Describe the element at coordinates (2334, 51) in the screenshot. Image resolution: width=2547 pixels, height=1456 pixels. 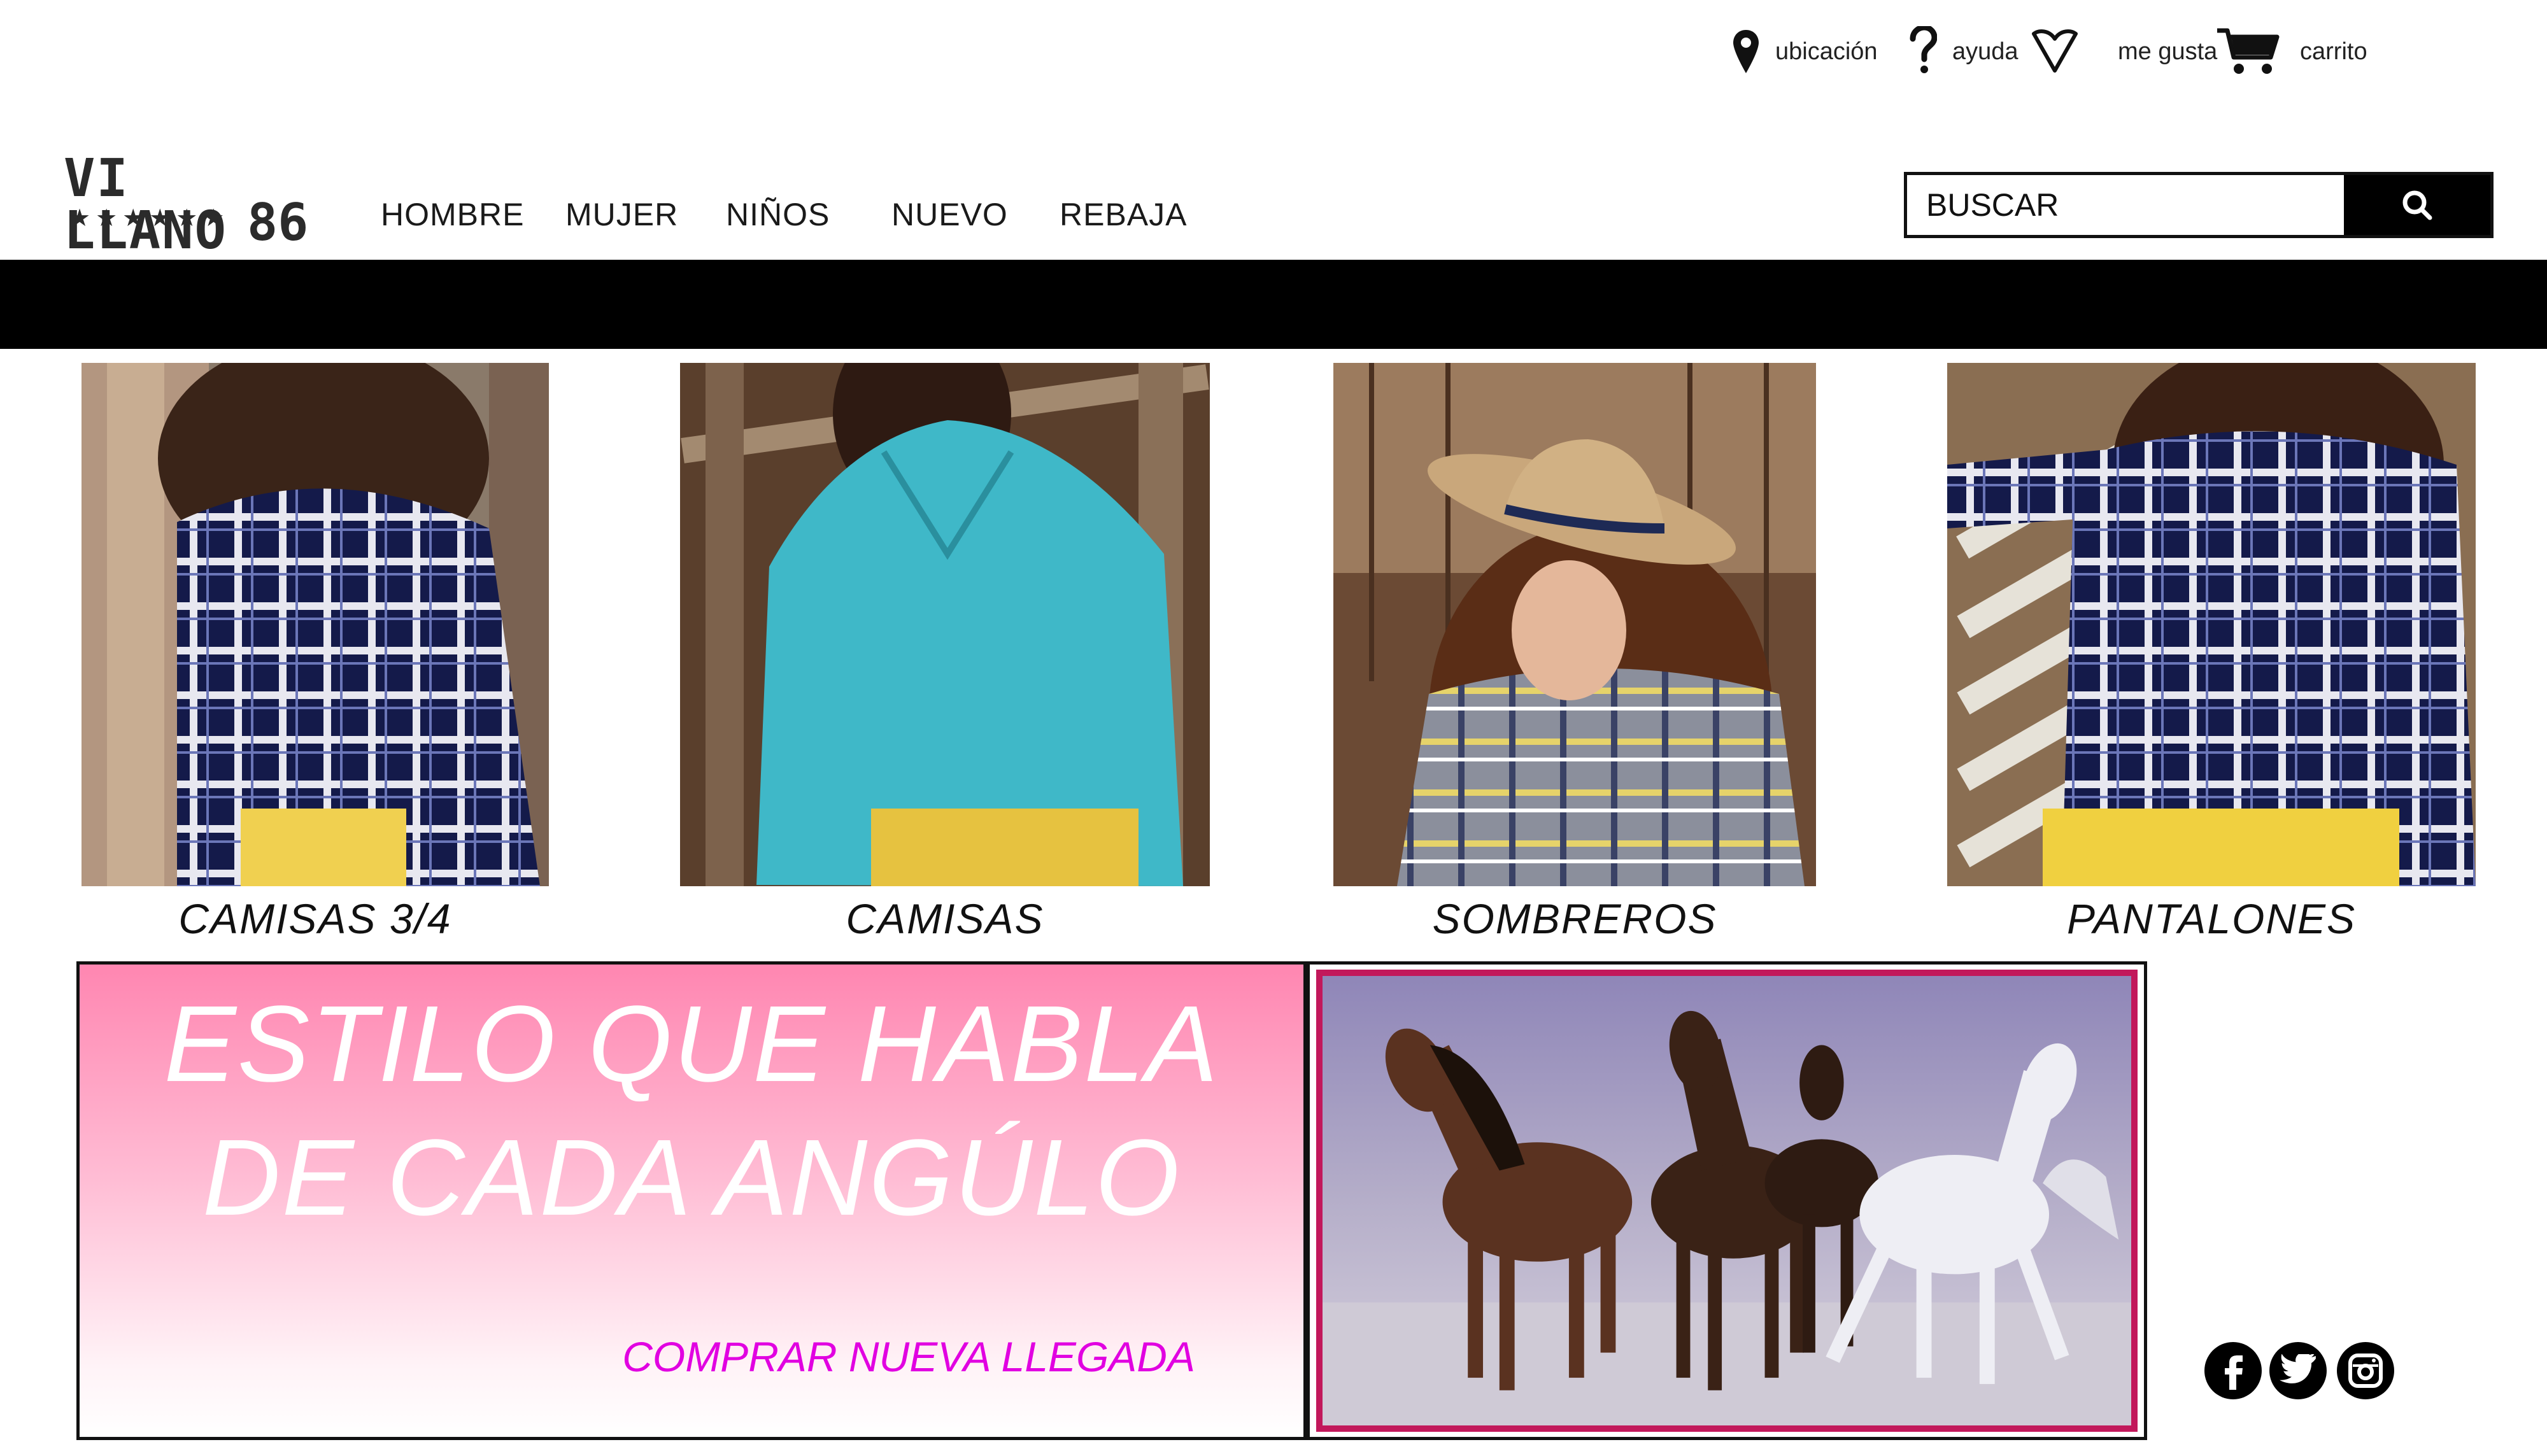
I see `cart-label: carrito` at that location.